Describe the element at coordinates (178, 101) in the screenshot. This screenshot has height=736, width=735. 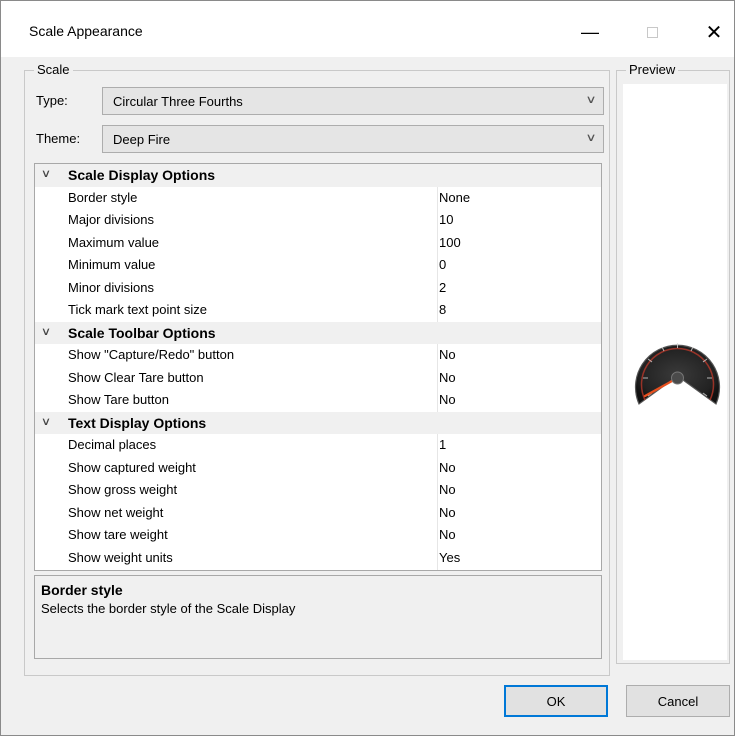
I see `type-dropdown-value: Circular Three Fourths` at that location.